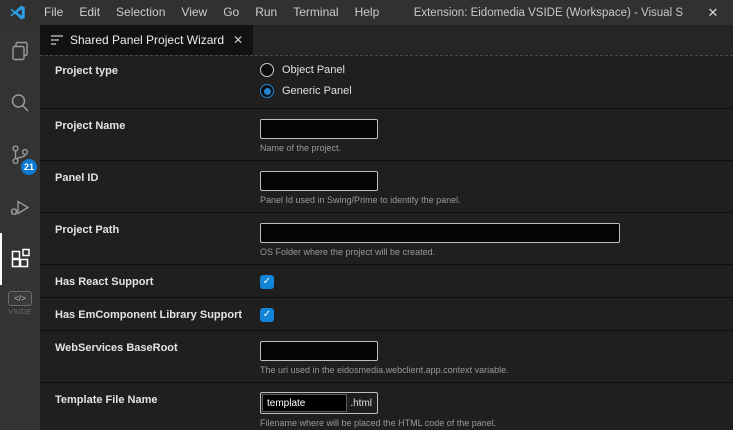 Image resolution: width=733 pixels, height=430 pixels. I want to click on template-file-name-input, so click(305, 403).